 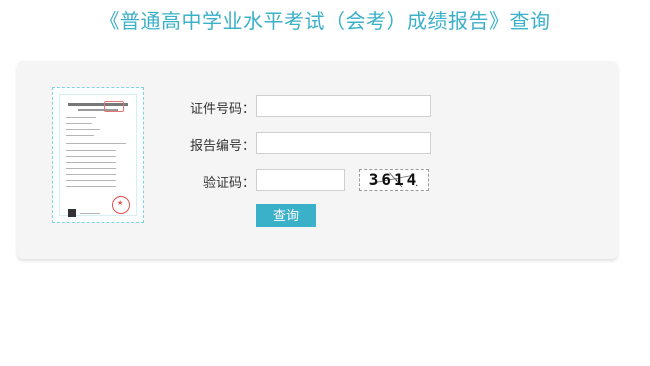 I want to click on id-number-input, so click(x=343, y=106).